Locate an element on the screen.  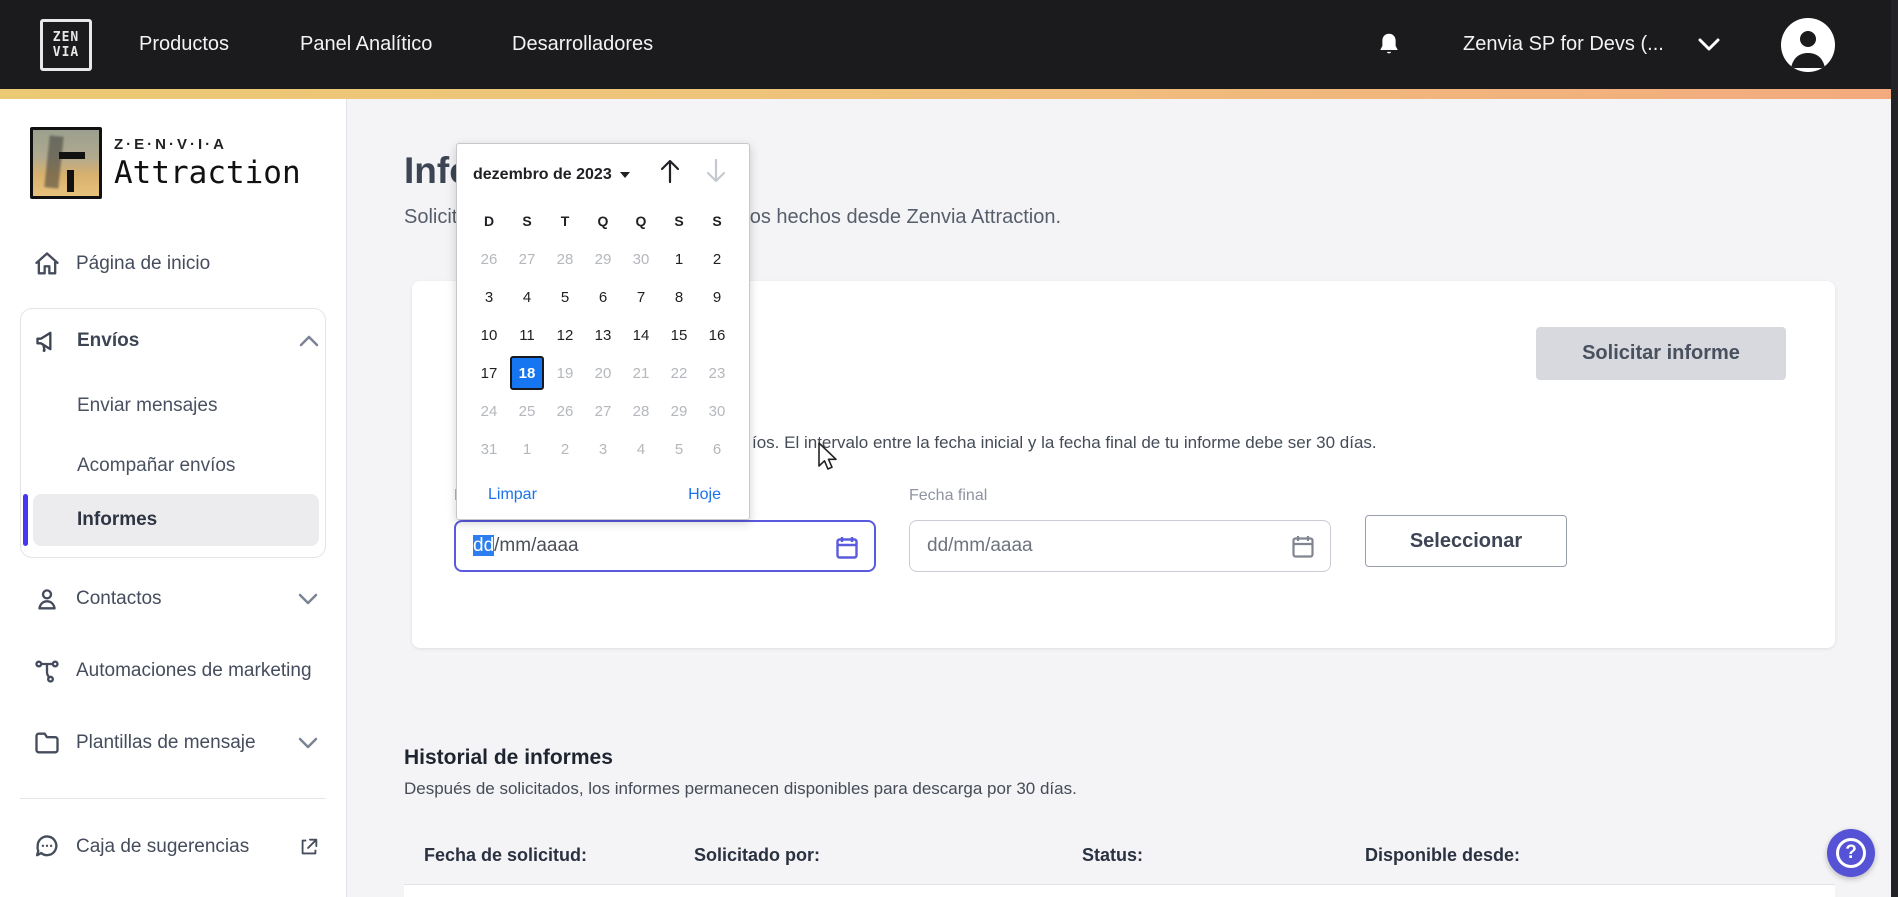
contacts-person-icon is located at coordinates (47, 599).